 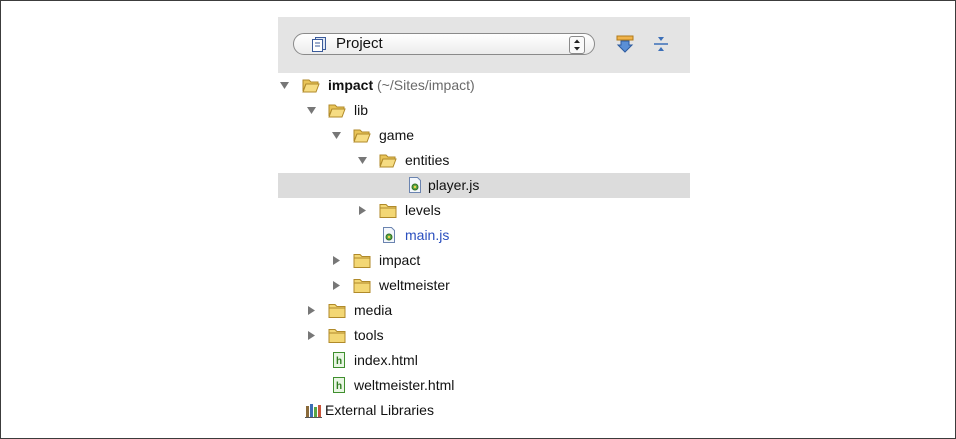 I want to click on autoscroll-icon, so click(x=625, y=44).